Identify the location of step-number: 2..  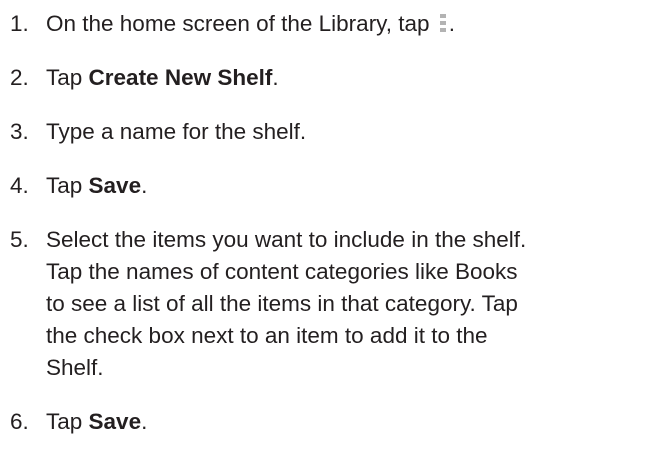
(19, 77).